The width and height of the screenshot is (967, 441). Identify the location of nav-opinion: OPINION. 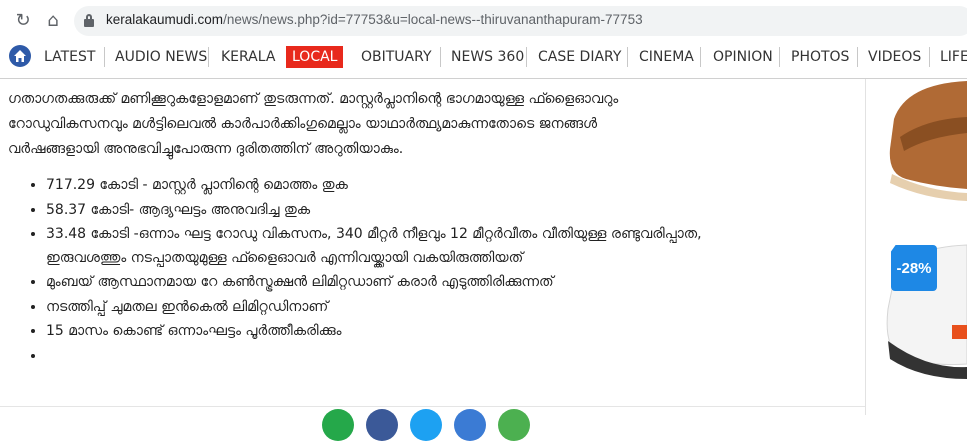
(743, 57).